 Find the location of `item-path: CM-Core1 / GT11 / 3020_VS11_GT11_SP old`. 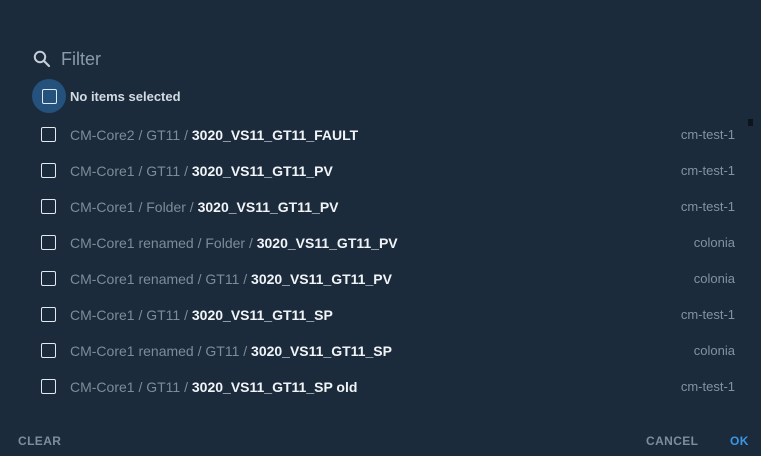

item-path: CM-Core1 / GT11 / 3020_VS11_GT11_SP old is located at coordinates (213, 387).